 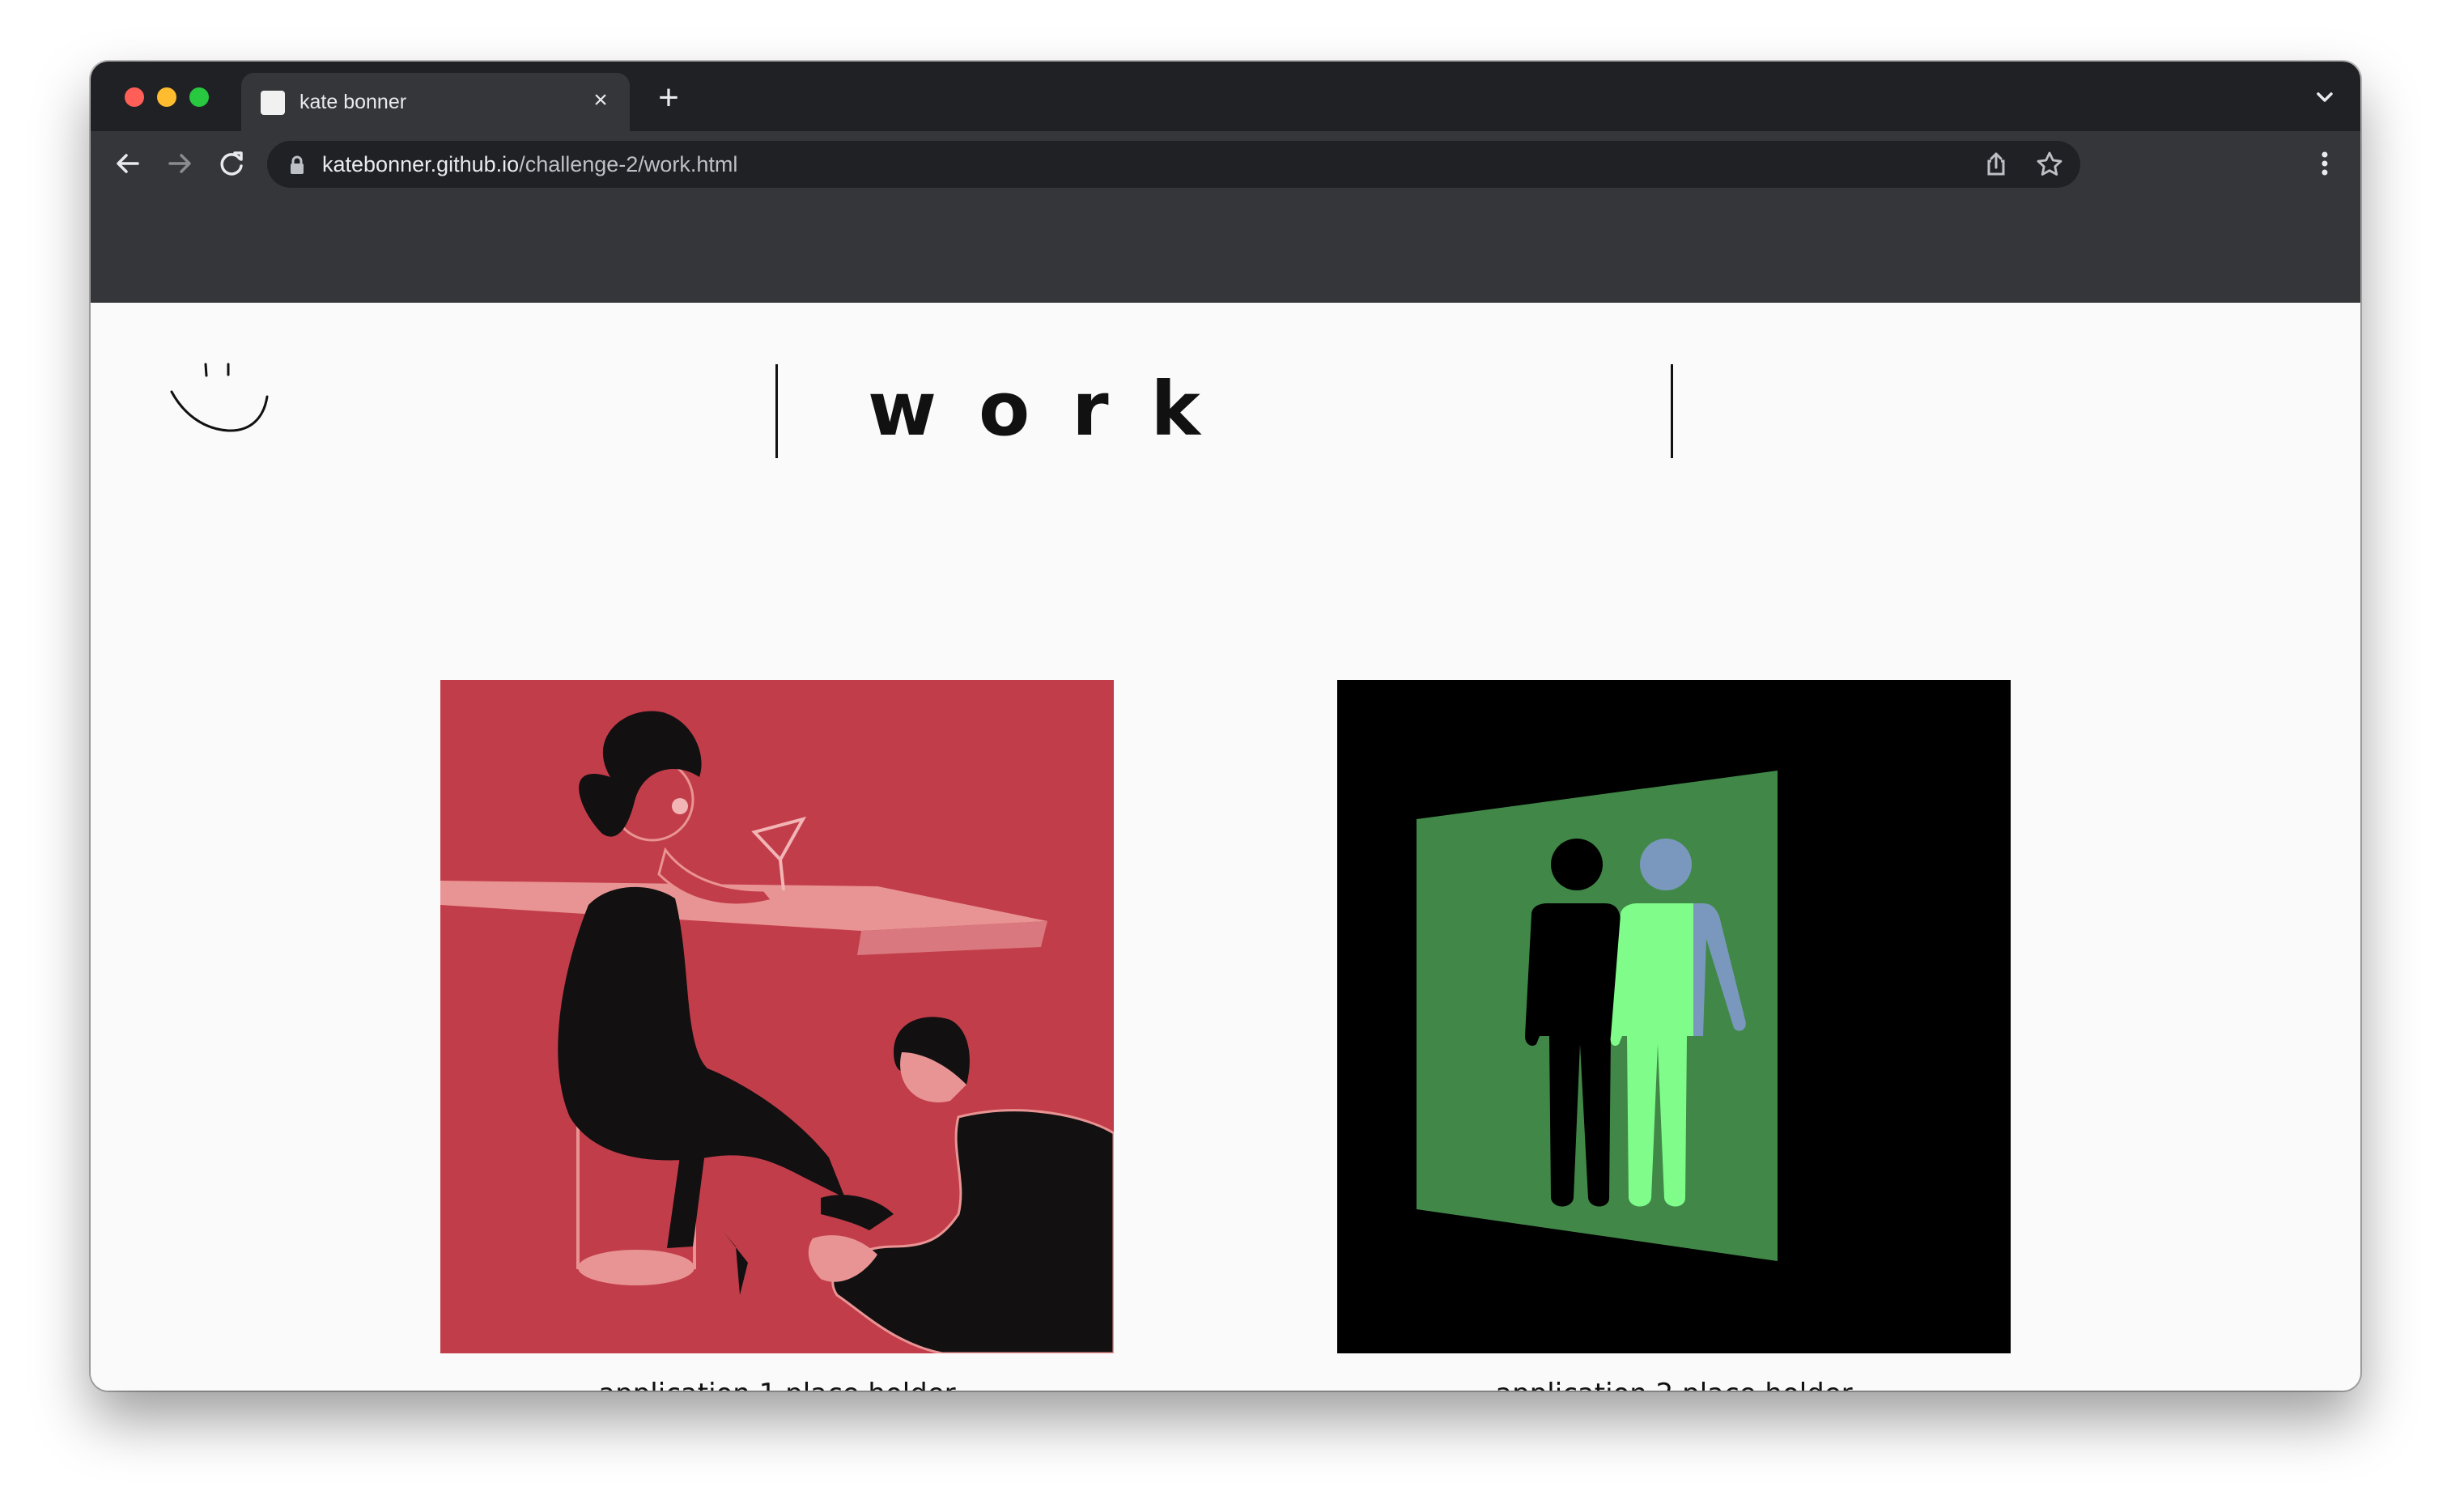 I want to click on menu-icon, so click(x=2325, y=163).